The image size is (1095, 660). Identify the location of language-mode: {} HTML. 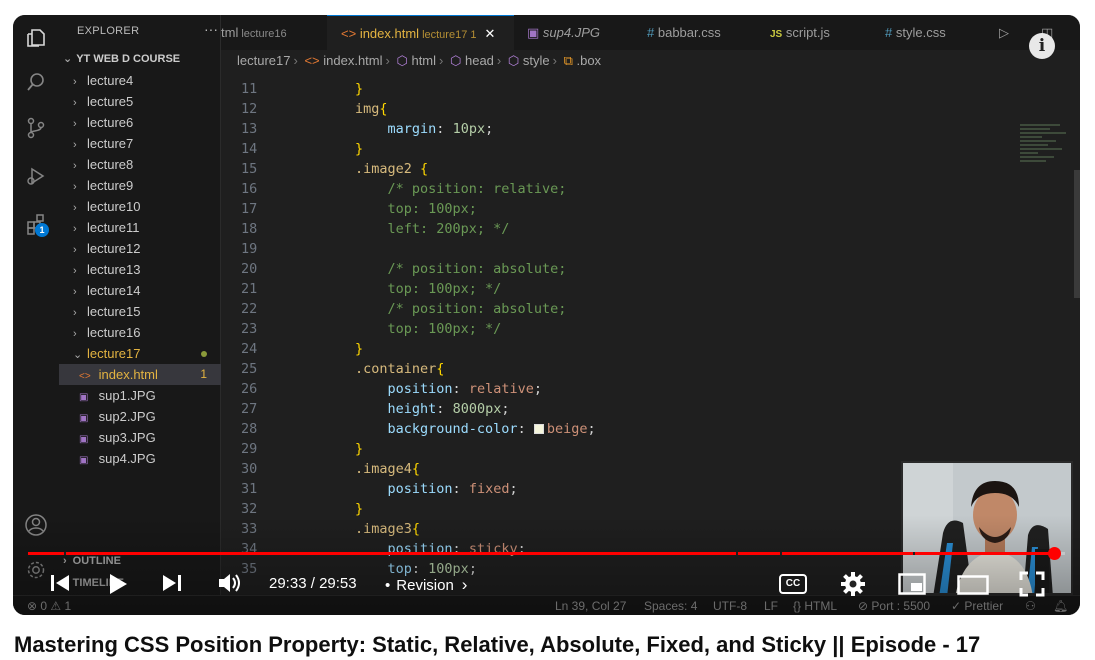
(815, 605).